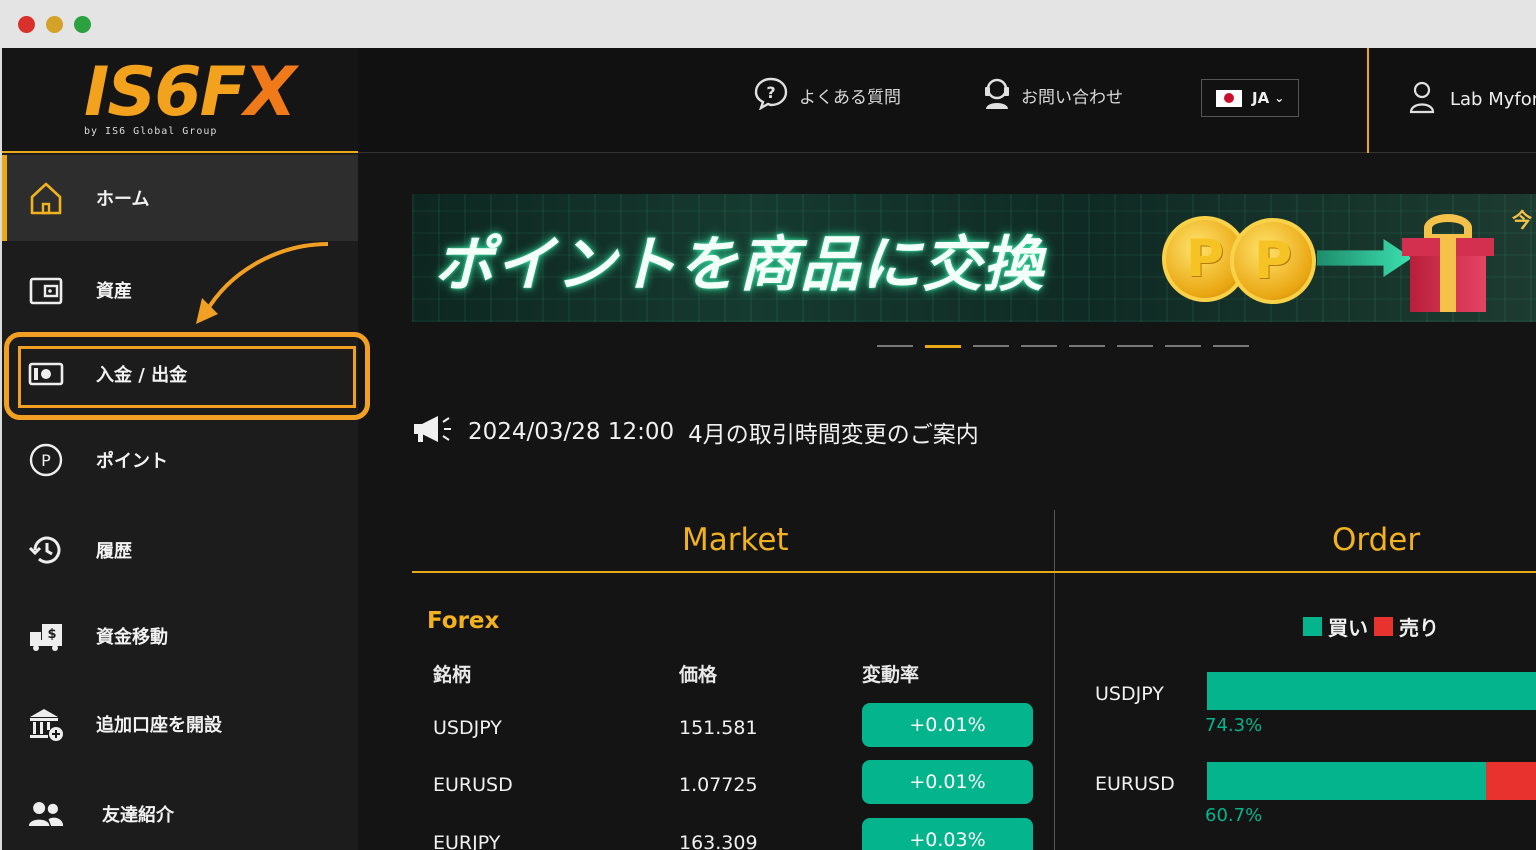 The image size is (1536, 850). Describe the element at coordinates (54, 24) in the screenshot. I see `minimize-window-button` at that location.